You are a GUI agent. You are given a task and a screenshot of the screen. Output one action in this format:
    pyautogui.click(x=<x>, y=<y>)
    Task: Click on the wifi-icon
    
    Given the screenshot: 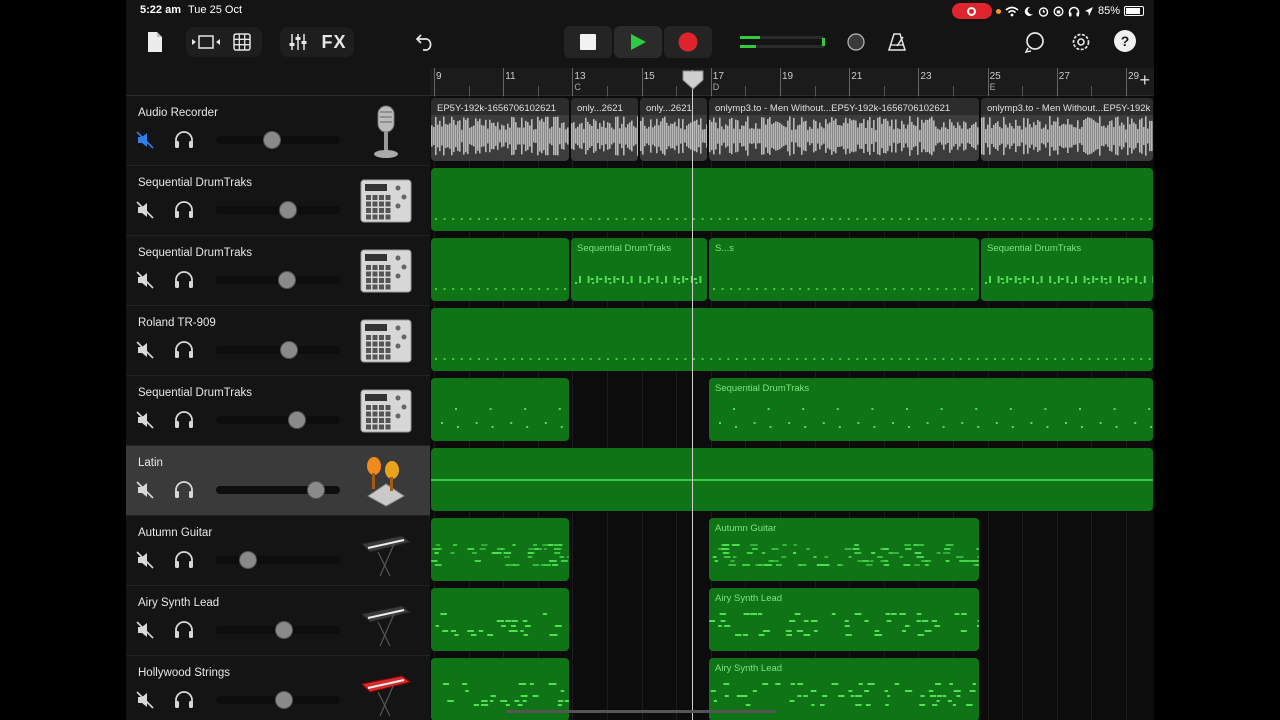 What is the action you would take?
    pyautogui.click(x=1012, y=11)
    